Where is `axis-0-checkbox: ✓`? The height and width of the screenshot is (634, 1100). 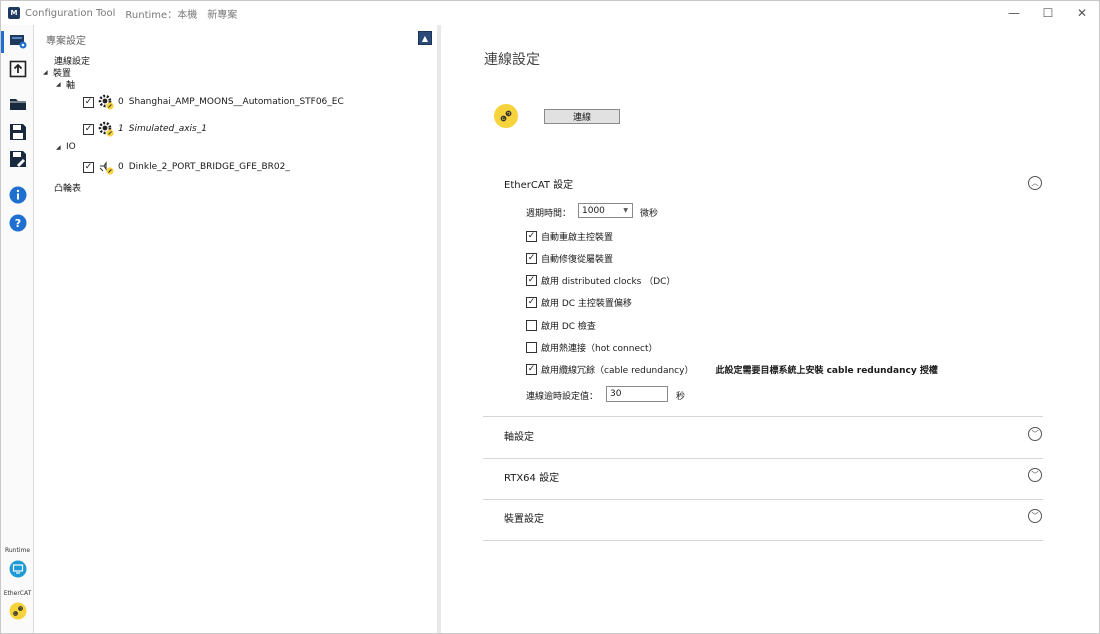
axis-0-checkbox: ✓ is located at coordinates (88, 102).